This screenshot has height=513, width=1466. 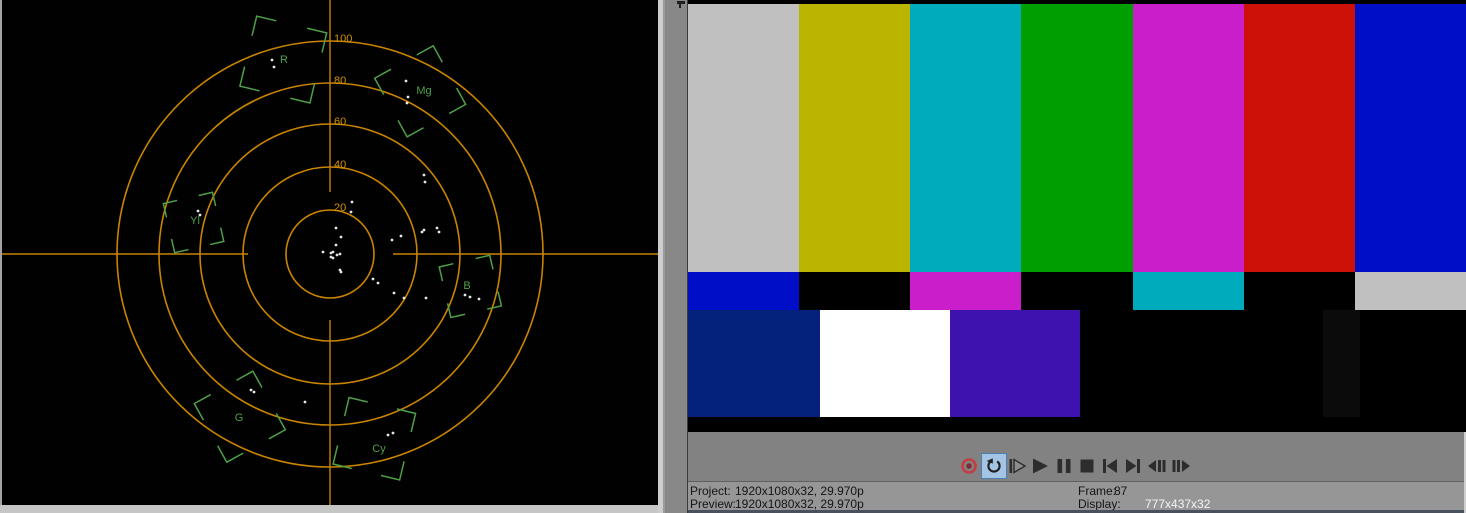 I want to click on bar-cyan, so click(x=966, y=138).